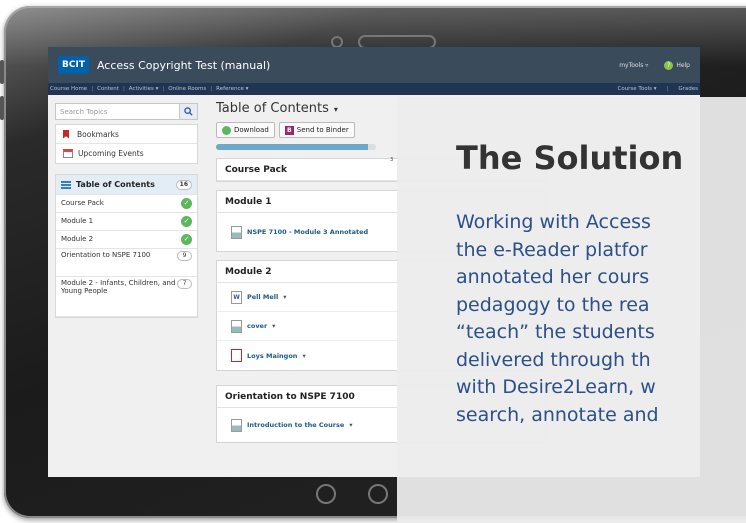  I want to click on bcit-logo: BCIT, so click(73, 65).